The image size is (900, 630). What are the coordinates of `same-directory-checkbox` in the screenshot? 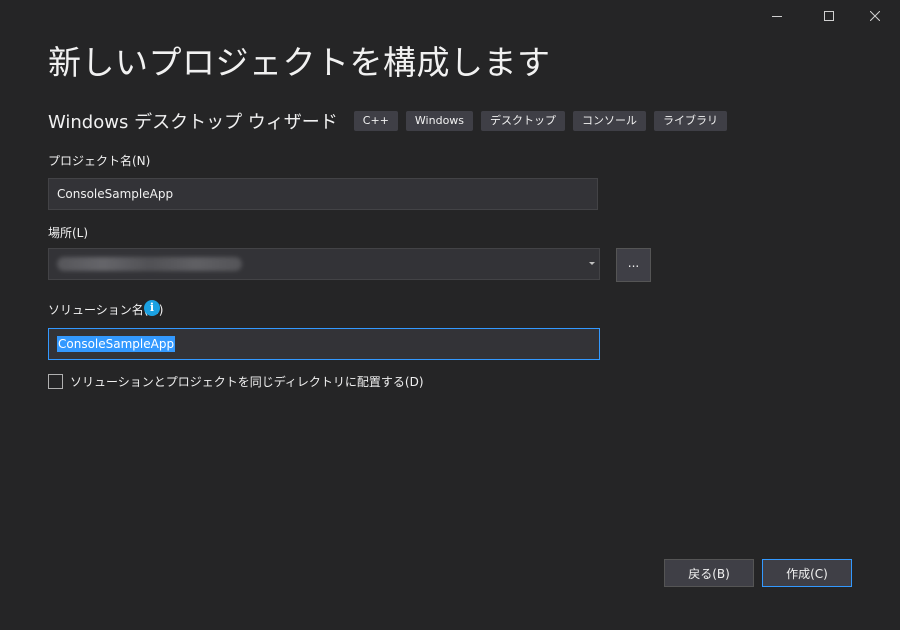 It's located at (55, 381).